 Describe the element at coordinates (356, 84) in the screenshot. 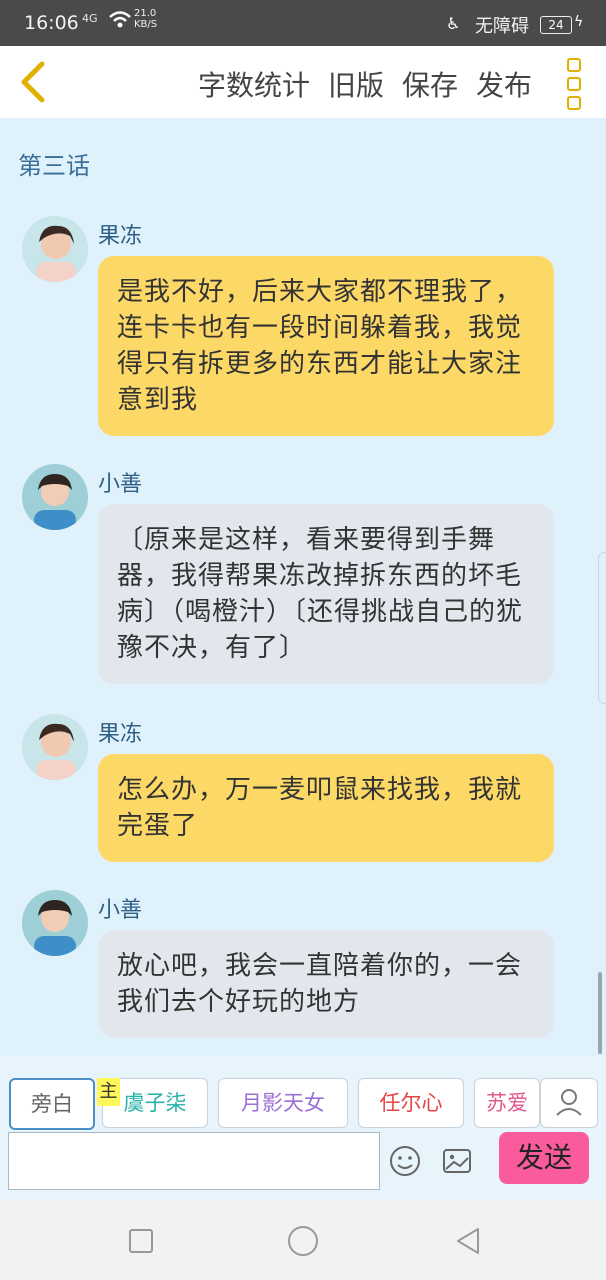

I see `old-version-button: 旧版` at that location.